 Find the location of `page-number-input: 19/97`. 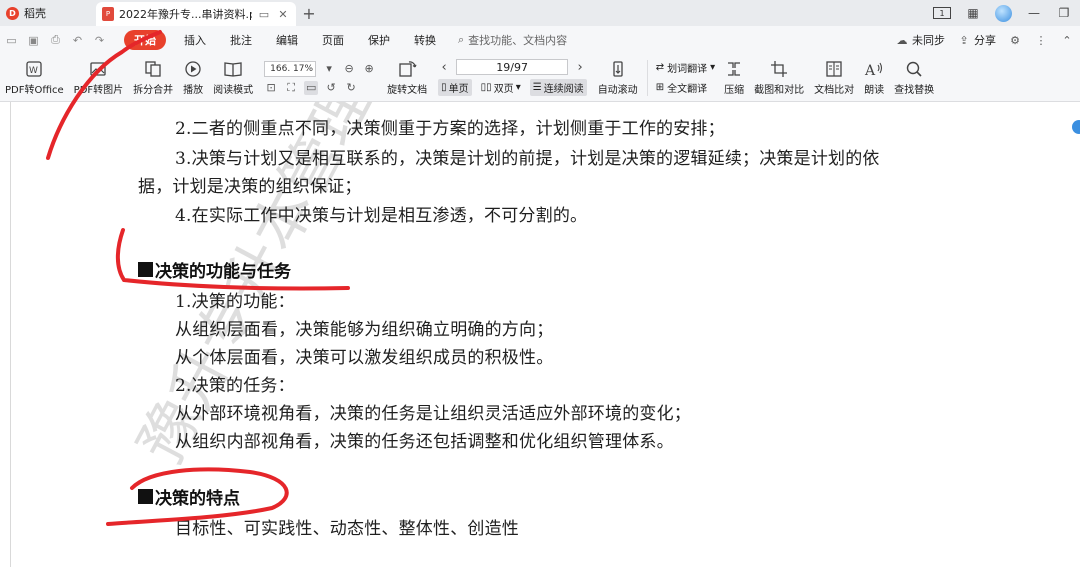

page-number-input: 19/97 is located at coordinates (512, 67).